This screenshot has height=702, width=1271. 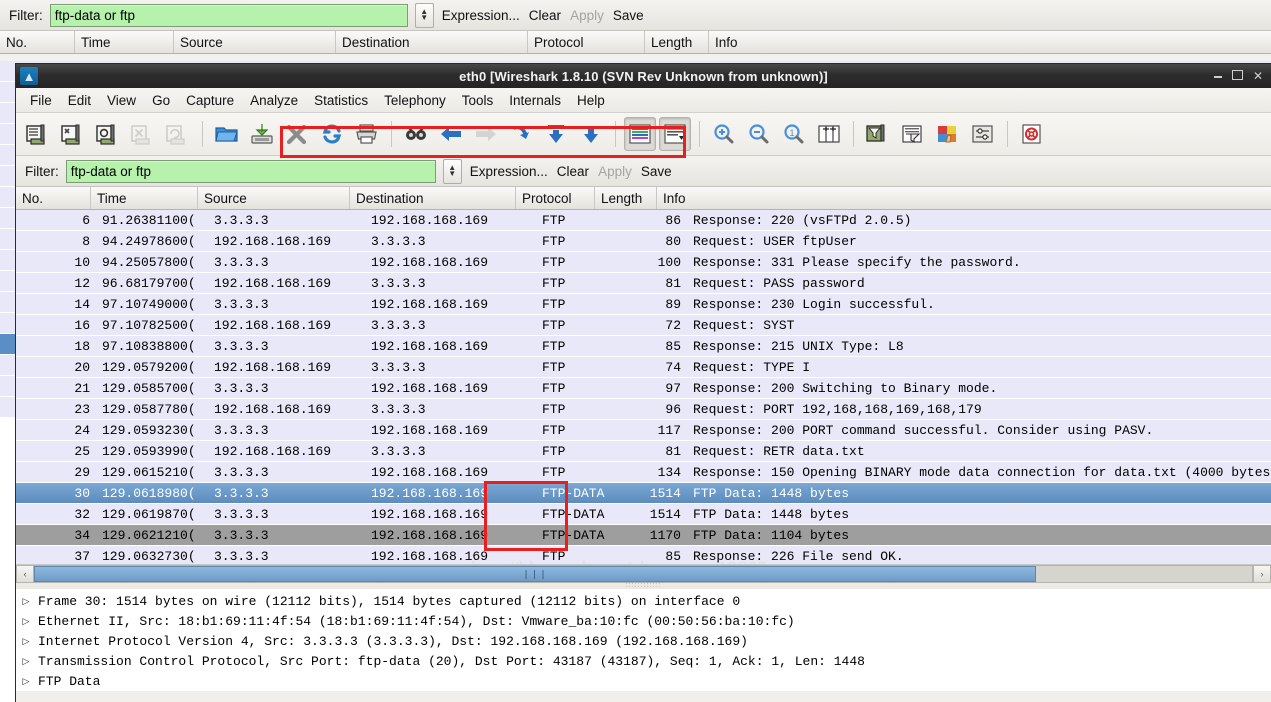 What do you see at coordinates (367, 134) in the screenshot?
I see `print-icon` at bounding box center [367, 134].